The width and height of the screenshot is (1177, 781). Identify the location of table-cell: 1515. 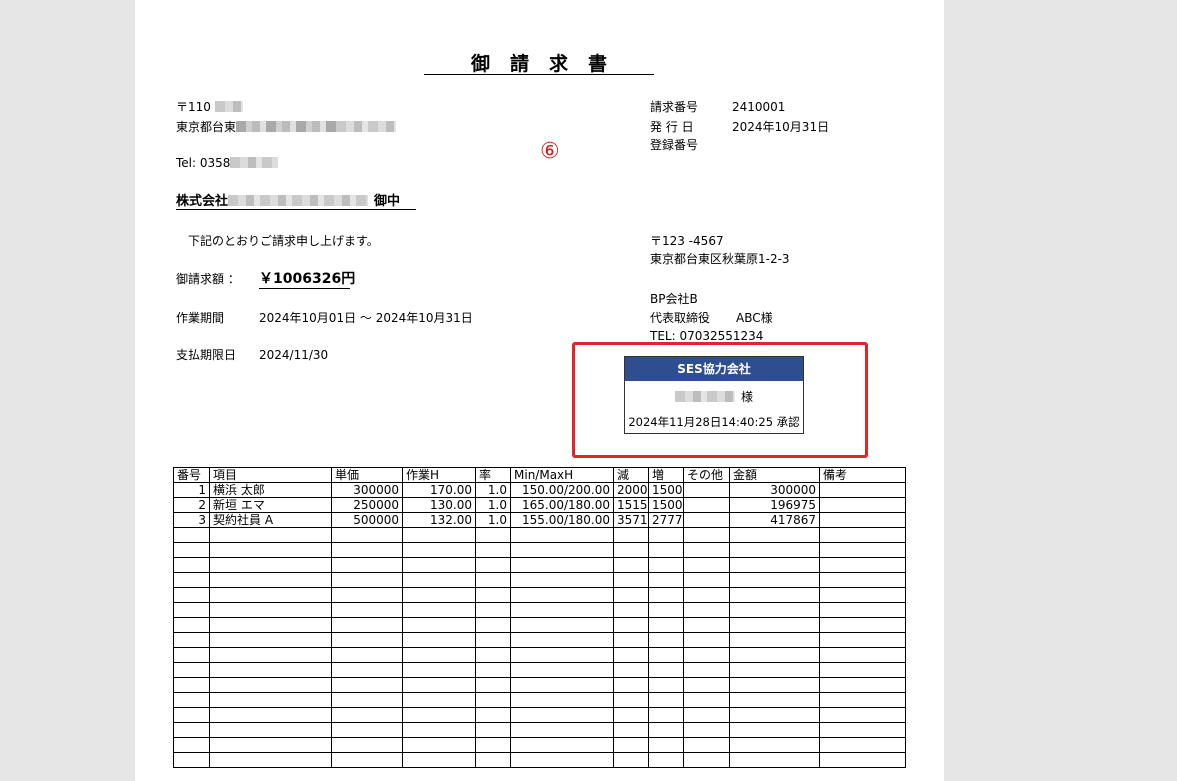
(631, 505).